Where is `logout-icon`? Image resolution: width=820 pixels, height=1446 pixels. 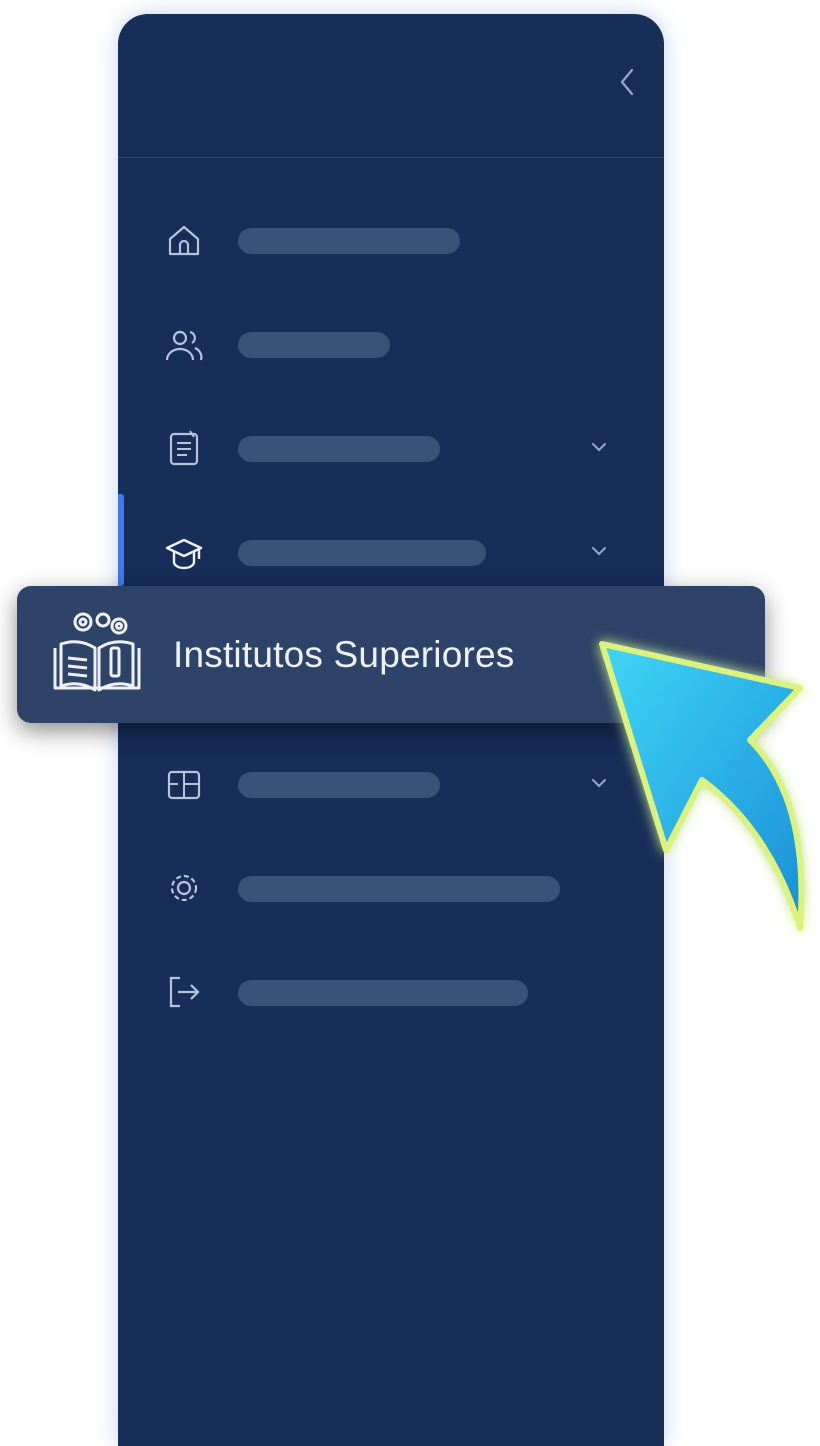 logout-icon is located at coordinates (184, 992).